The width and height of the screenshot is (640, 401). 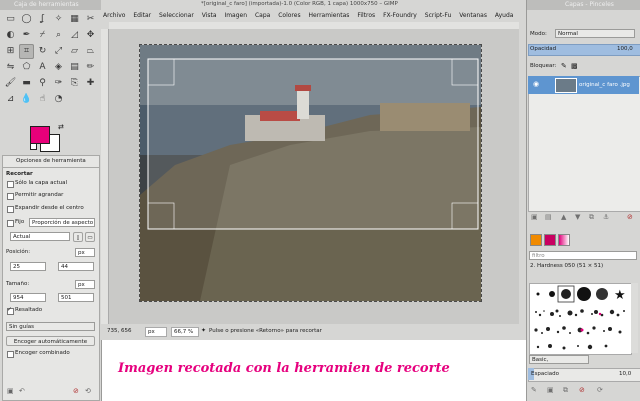 I want to click on allow-growing-checkbox, so click(x=10, y=196).